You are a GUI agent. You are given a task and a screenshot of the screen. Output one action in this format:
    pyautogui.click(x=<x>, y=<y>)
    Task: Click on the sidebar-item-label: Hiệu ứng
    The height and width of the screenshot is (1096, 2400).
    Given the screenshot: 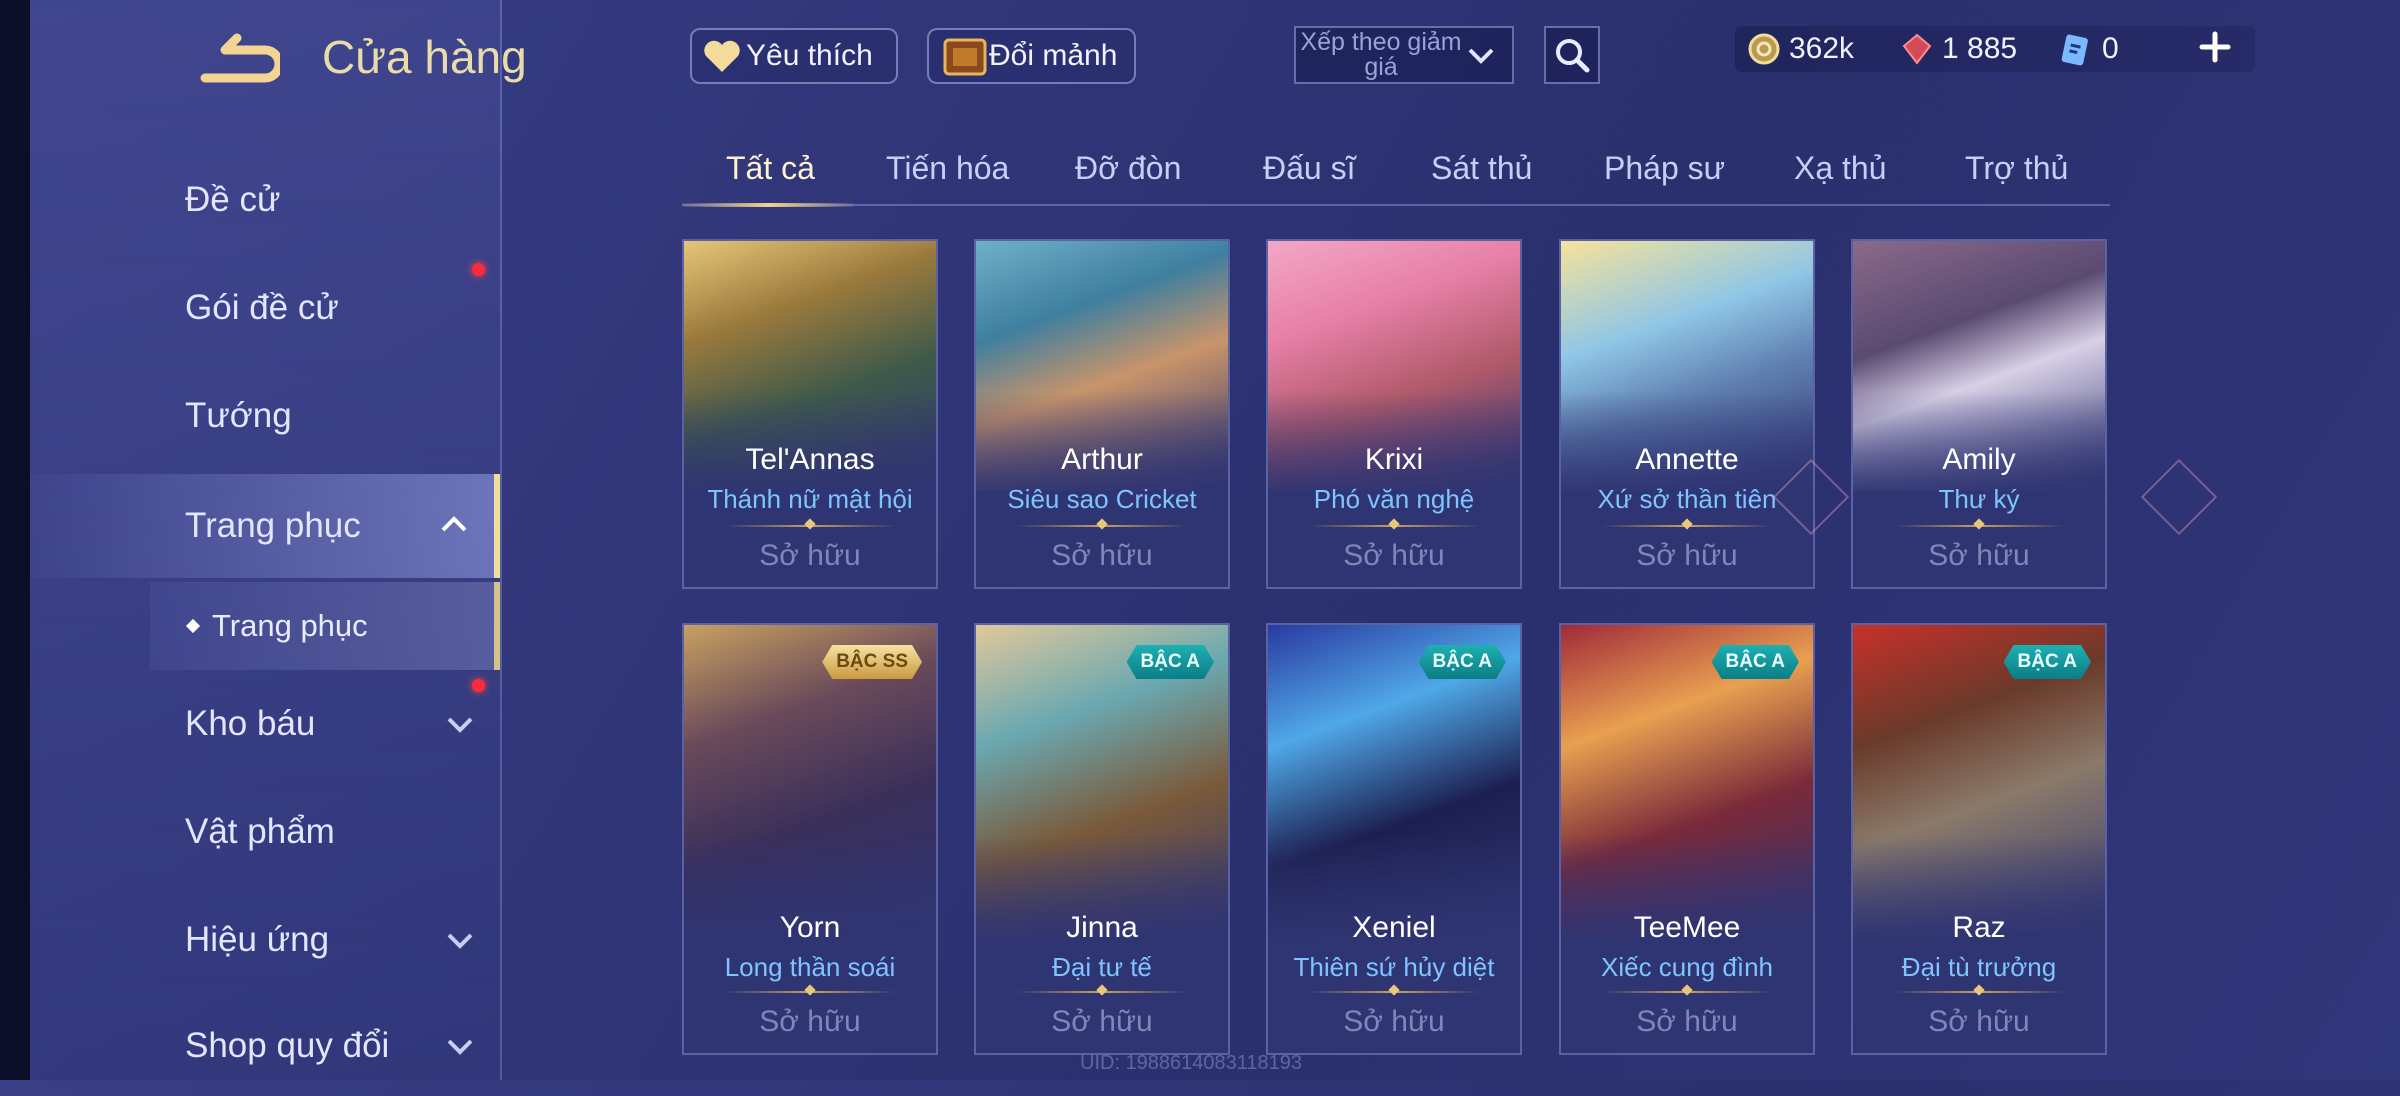 What is the action you would take?
    pyautogui.click(x=257, y=939)
    